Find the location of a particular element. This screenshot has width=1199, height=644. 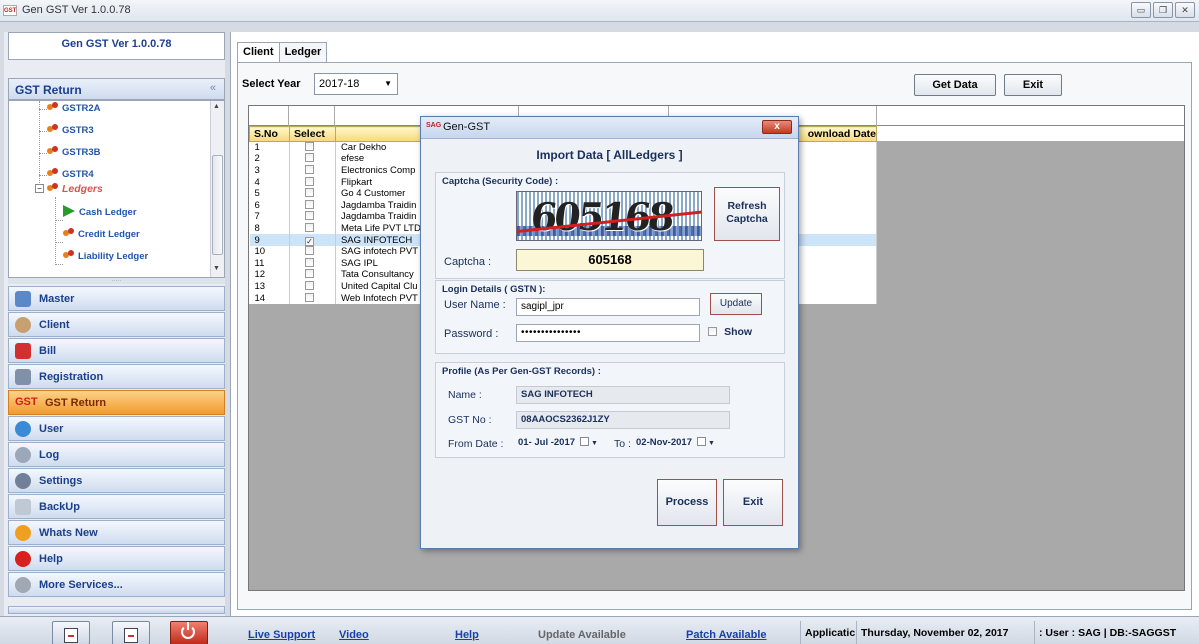

update-button: Update is located at coordinates (736, 304).